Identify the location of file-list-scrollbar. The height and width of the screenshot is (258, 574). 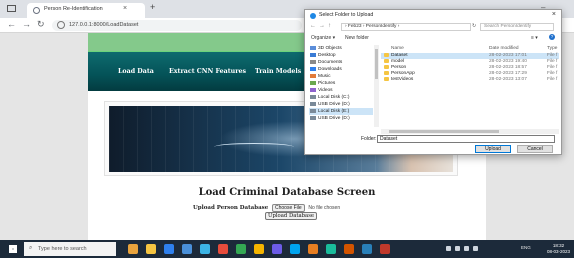
(470, 131).